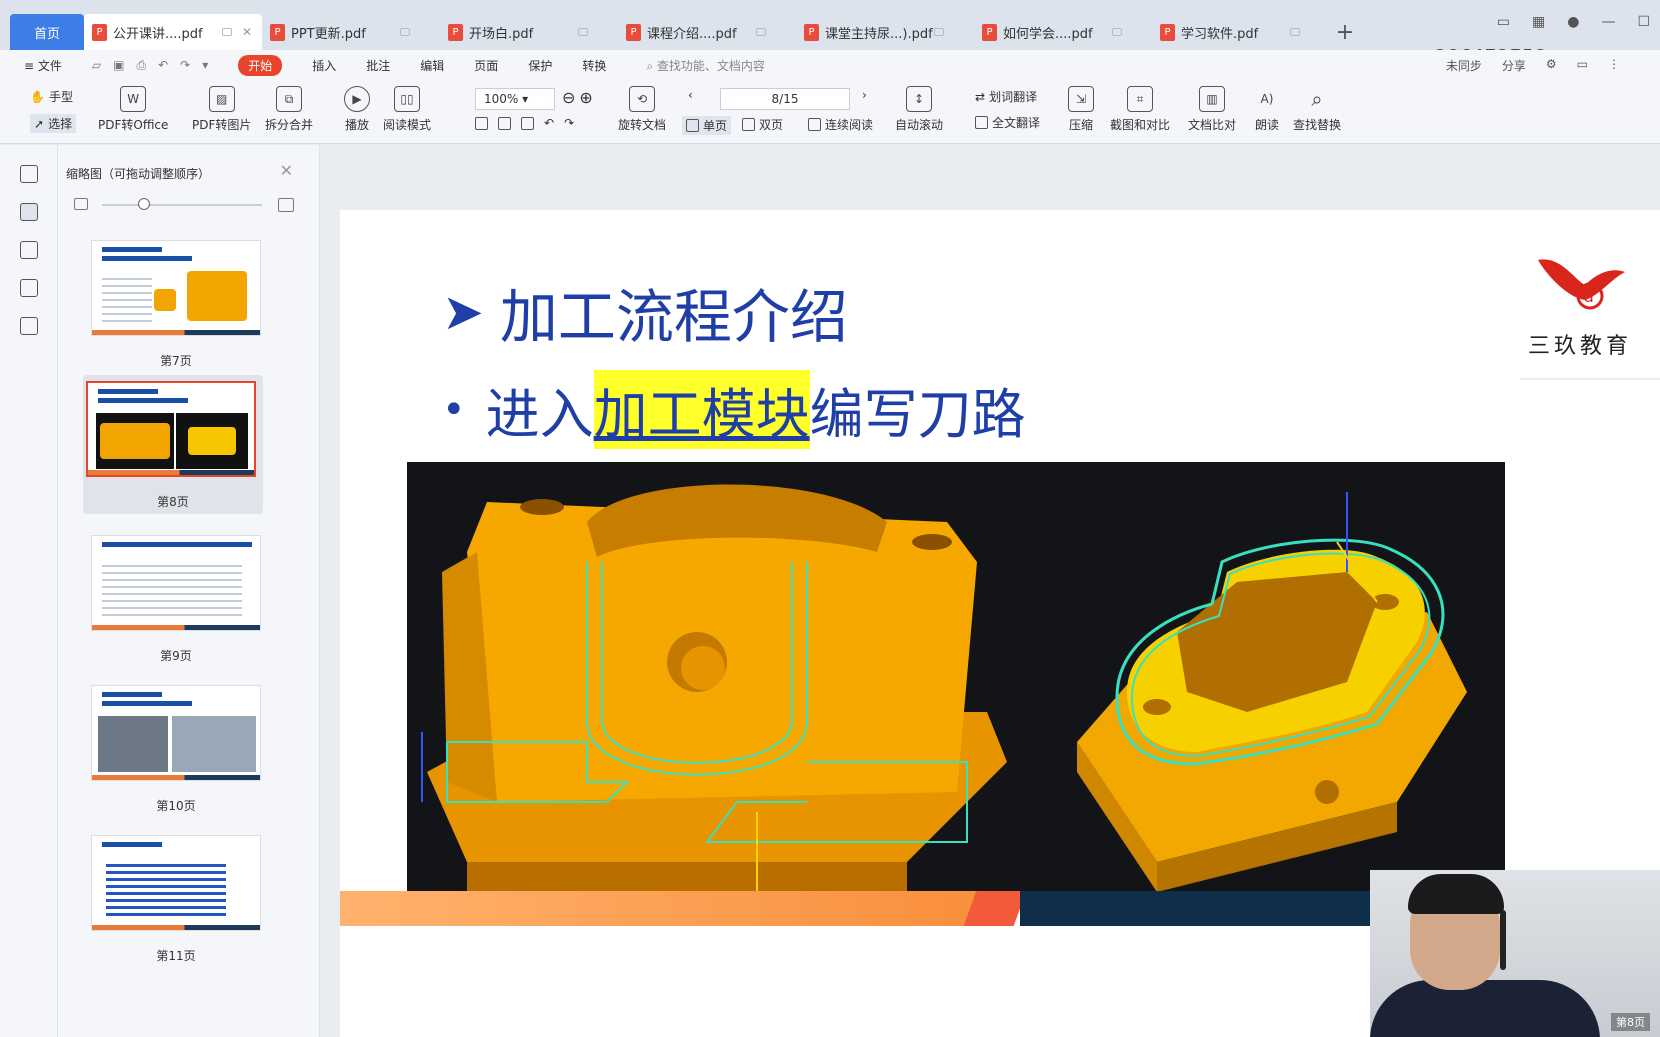 The height and width of the screenshot is (1037, 1660). What do you see at coordinates (527, 123) in the screenshot?
I see `fit-width-icon` at bounding box center [527, 123].